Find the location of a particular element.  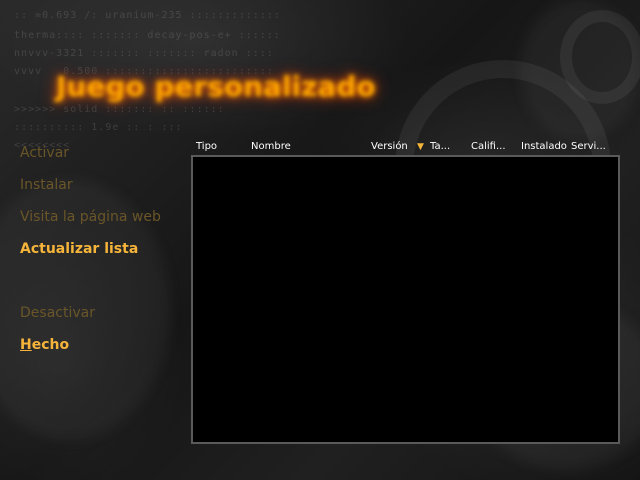

background-code-texture: nnvvv-3321 ::::::: ::::::: radon :::: is located at coordinates (137, 53).